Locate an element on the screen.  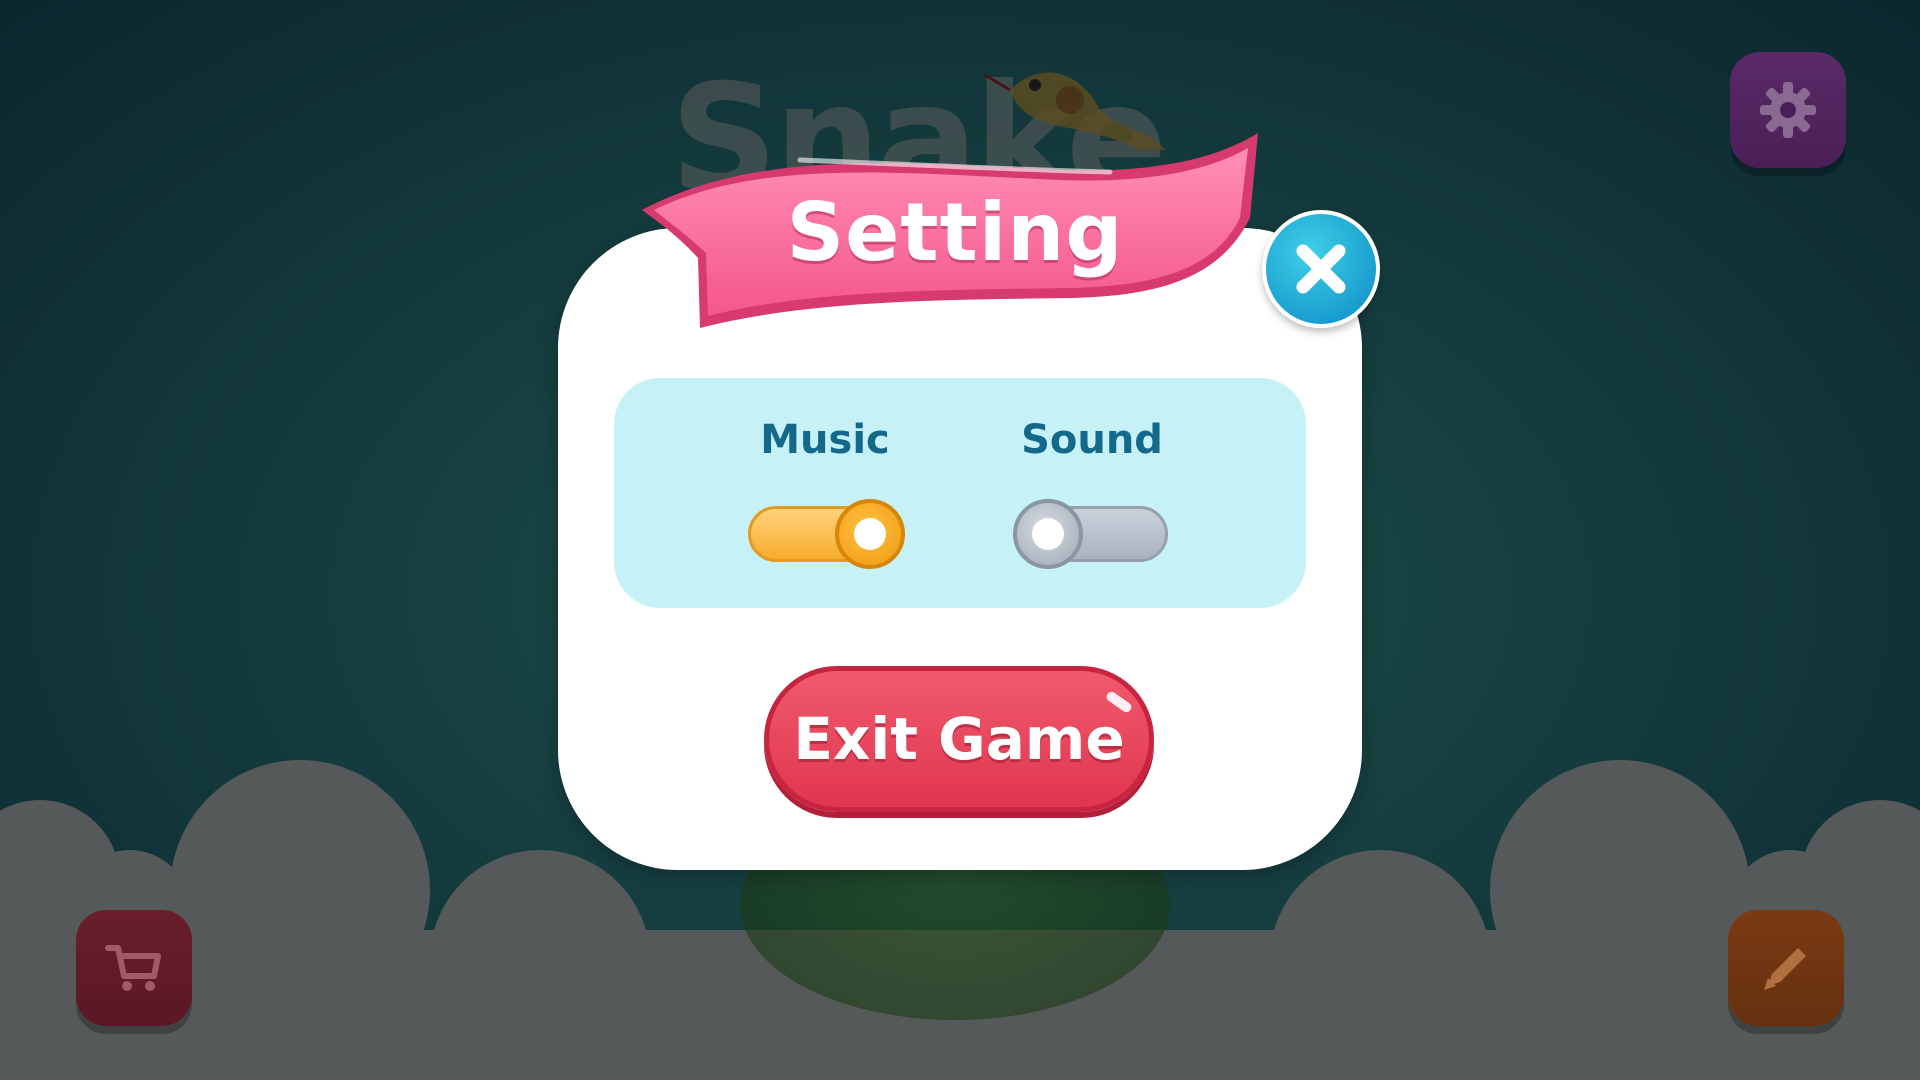
settings-button is located at coordinates (1788, 110).